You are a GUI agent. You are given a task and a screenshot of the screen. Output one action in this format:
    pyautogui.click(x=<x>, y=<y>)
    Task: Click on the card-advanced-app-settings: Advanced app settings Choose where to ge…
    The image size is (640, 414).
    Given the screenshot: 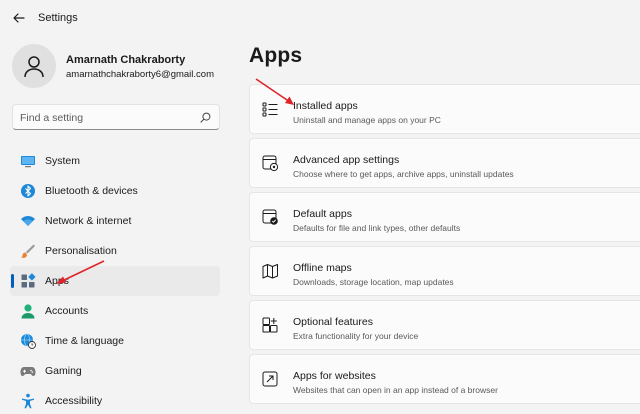 What is the action you would take?
    pyautogui.click(x=444, y=163)
    